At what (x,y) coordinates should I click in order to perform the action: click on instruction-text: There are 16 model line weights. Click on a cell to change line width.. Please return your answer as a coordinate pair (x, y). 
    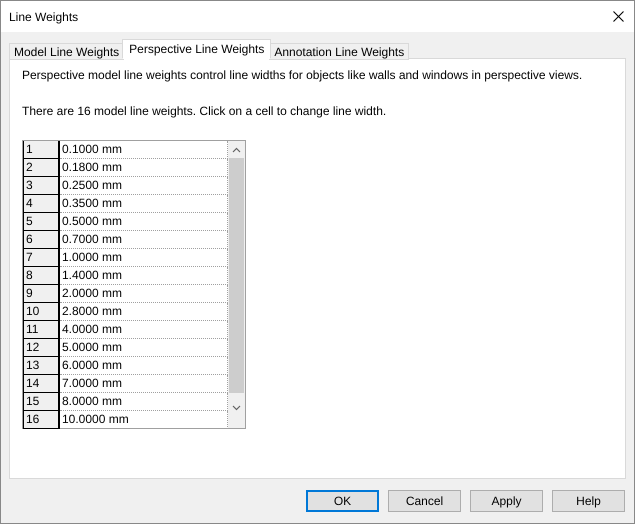
    Looking at the image, I should click on (205, 111).